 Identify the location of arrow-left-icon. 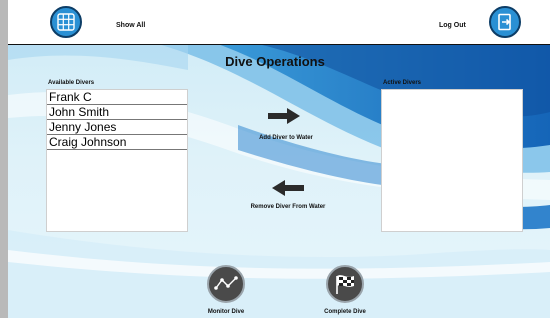
(288, 188).